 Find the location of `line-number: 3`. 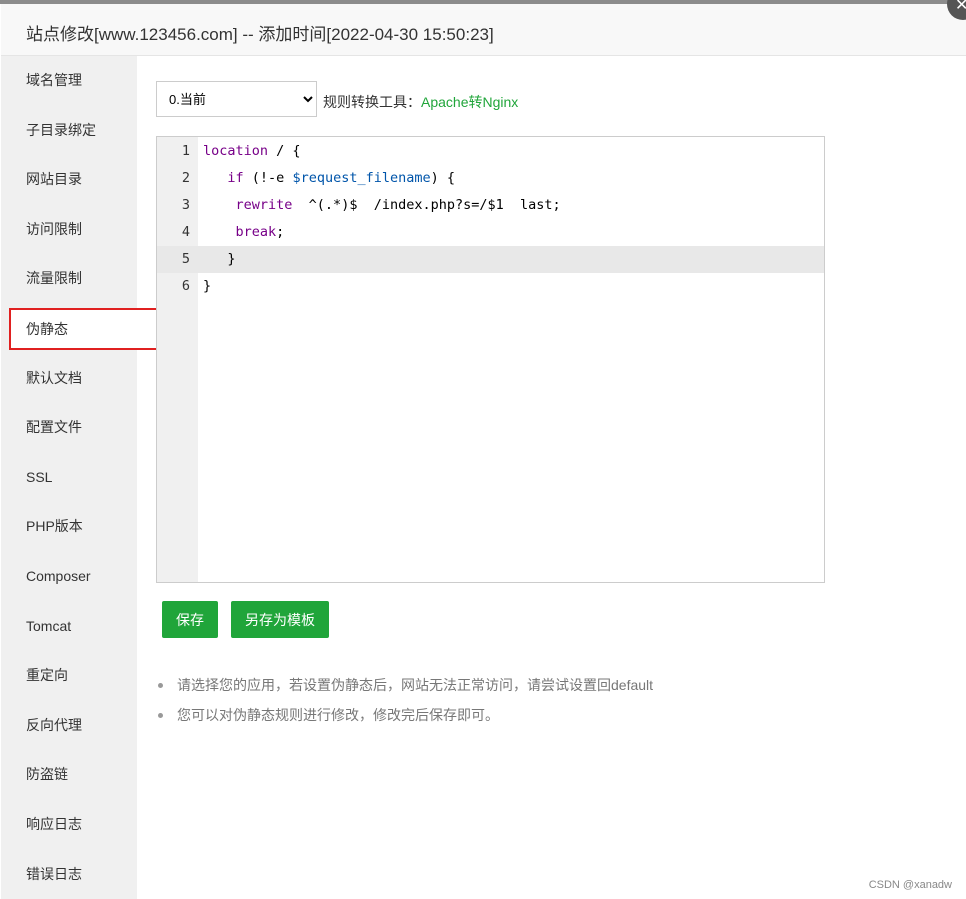

line-number: 3 is located at coordinates (185, 205).